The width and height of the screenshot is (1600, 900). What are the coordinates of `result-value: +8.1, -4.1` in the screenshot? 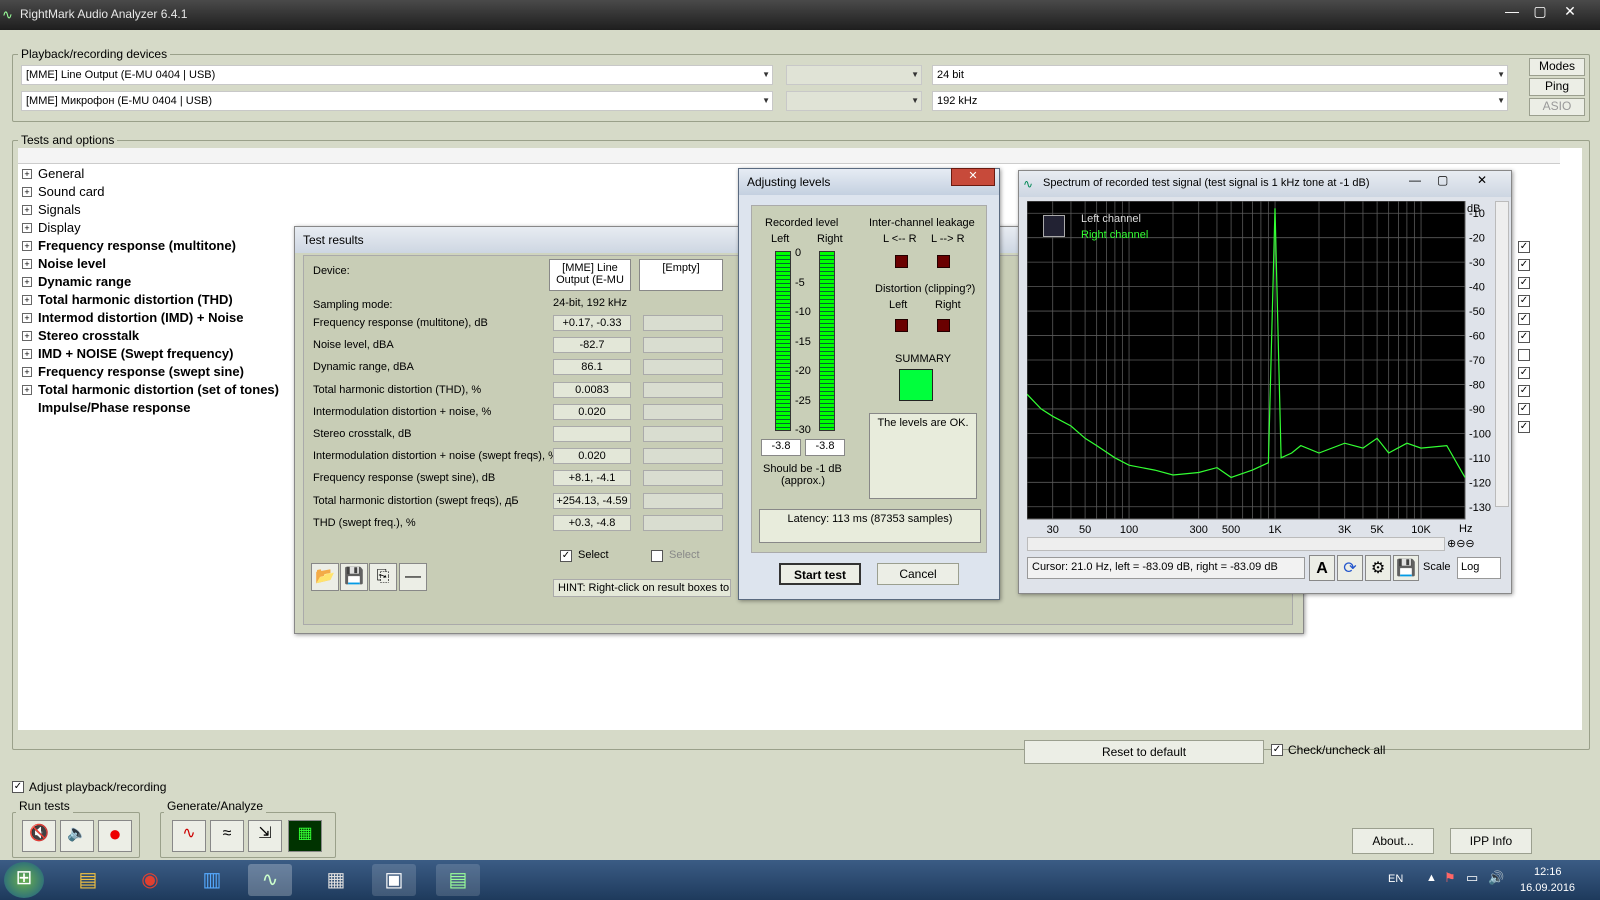 It's located at (592, 478).